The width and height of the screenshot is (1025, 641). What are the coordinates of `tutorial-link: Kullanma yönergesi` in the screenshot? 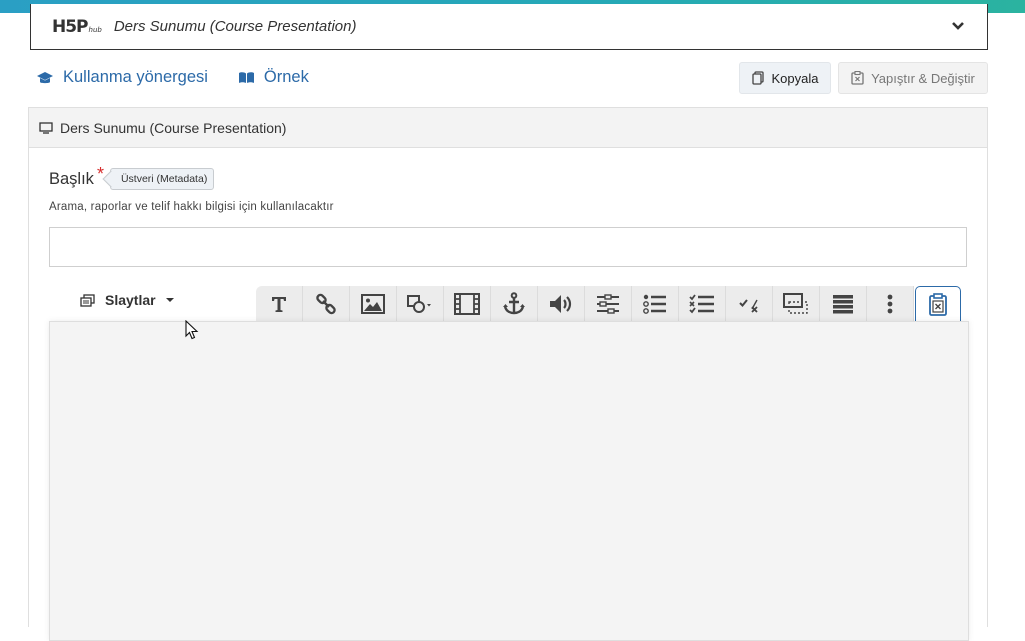 It's located at (122, 77).